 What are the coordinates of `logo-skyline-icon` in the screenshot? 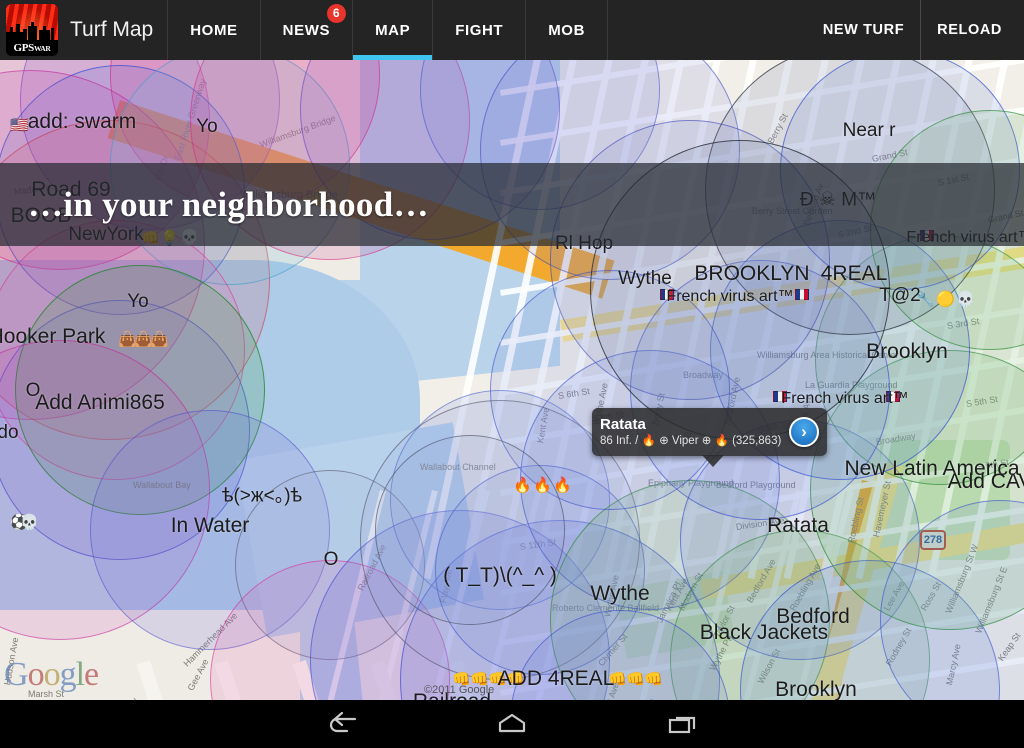 It's located at (30, 31).